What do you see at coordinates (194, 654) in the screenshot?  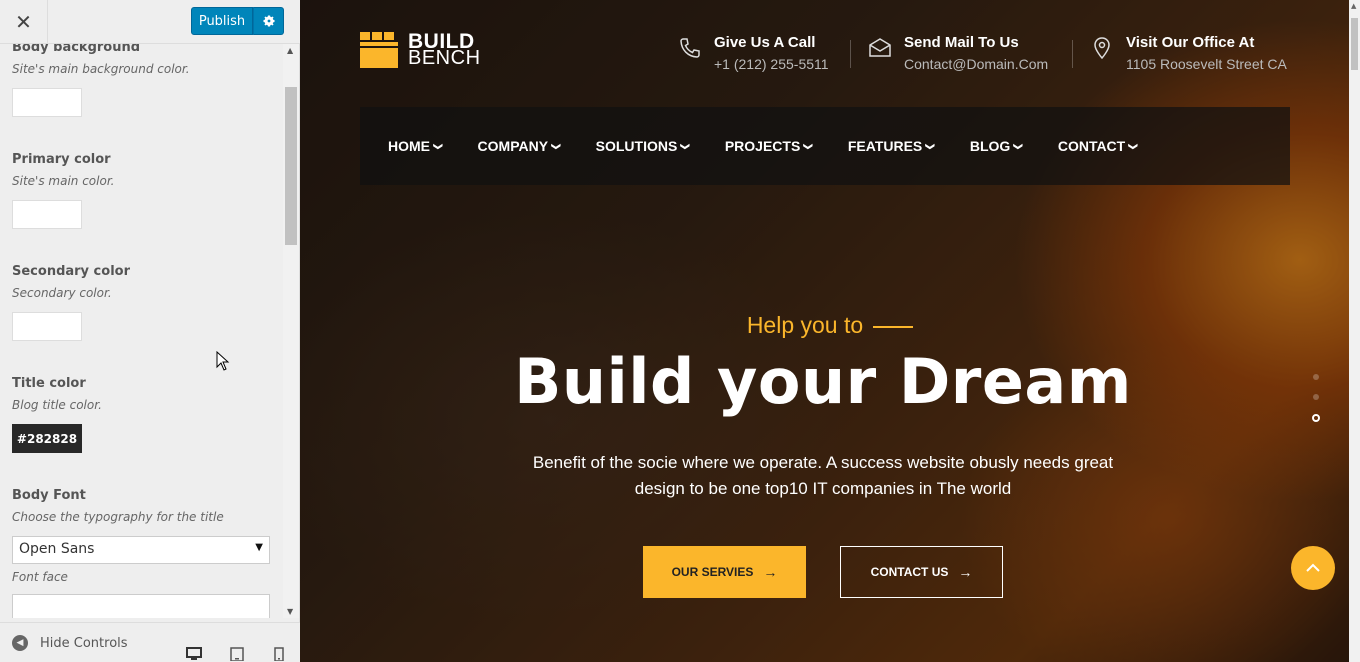 I see `desktop-icon` at bounding box center [194, 654].